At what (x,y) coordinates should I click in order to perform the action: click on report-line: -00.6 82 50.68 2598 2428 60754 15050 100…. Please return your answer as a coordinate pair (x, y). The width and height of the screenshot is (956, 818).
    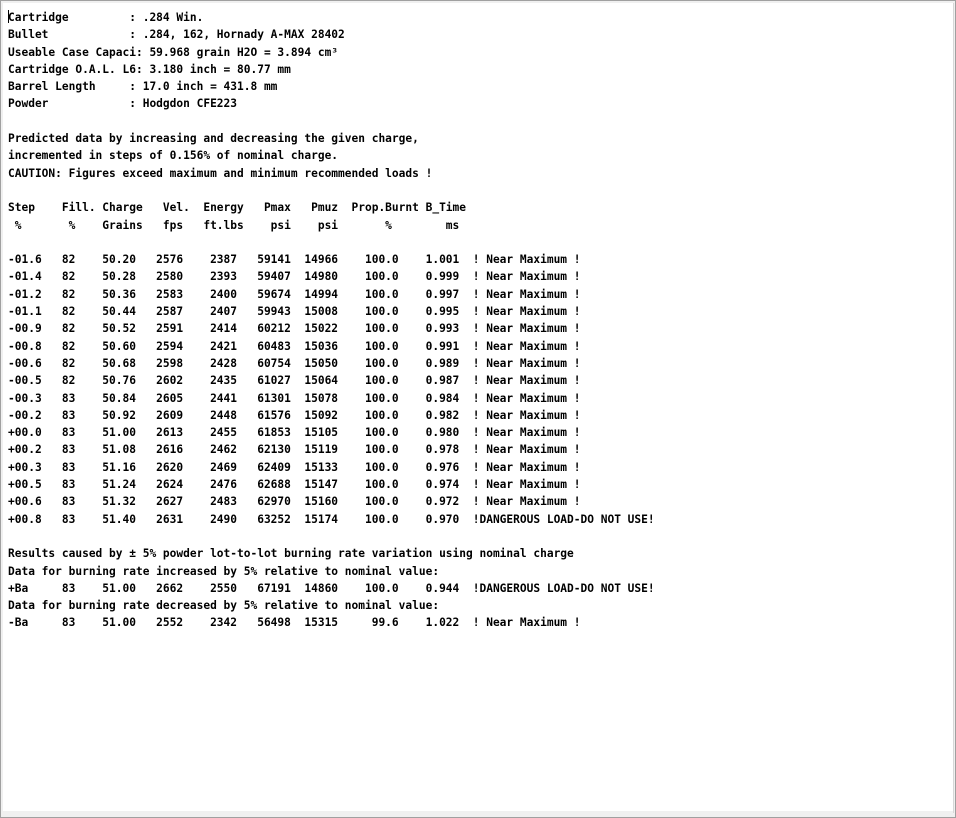
    Looking at the image, I should click on (294, 363).